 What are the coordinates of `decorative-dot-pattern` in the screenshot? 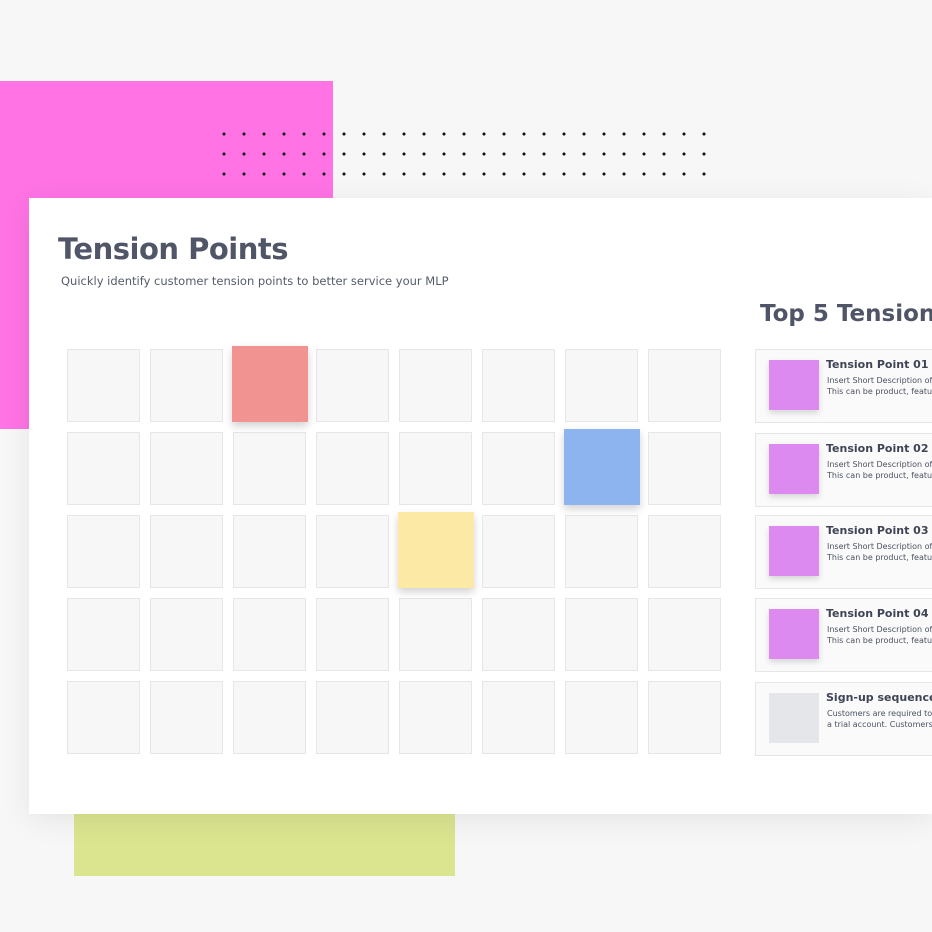 It's located at (468, 156).